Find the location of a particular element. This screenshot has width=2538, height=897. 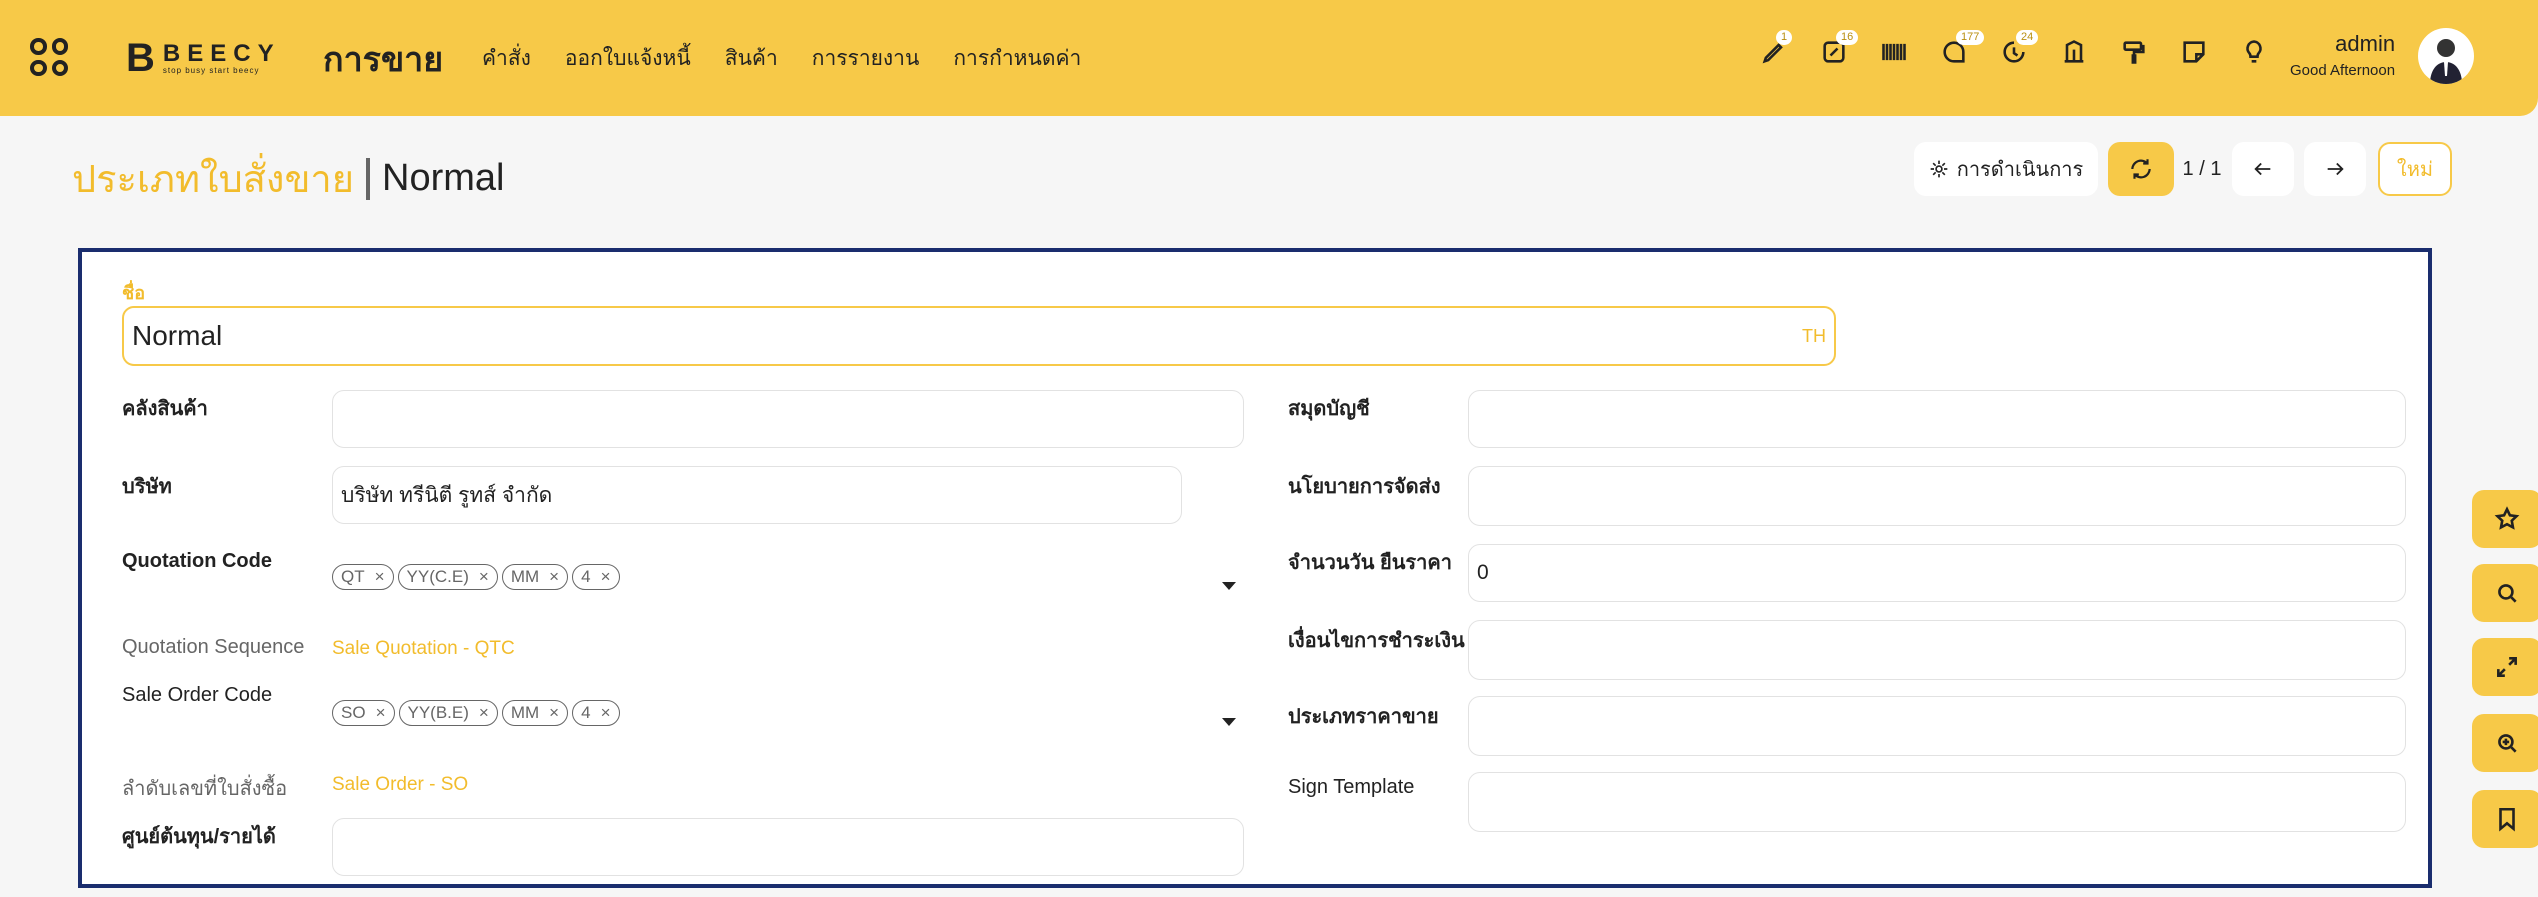

lightbulb-icon is located at coordinates (2254, 52).